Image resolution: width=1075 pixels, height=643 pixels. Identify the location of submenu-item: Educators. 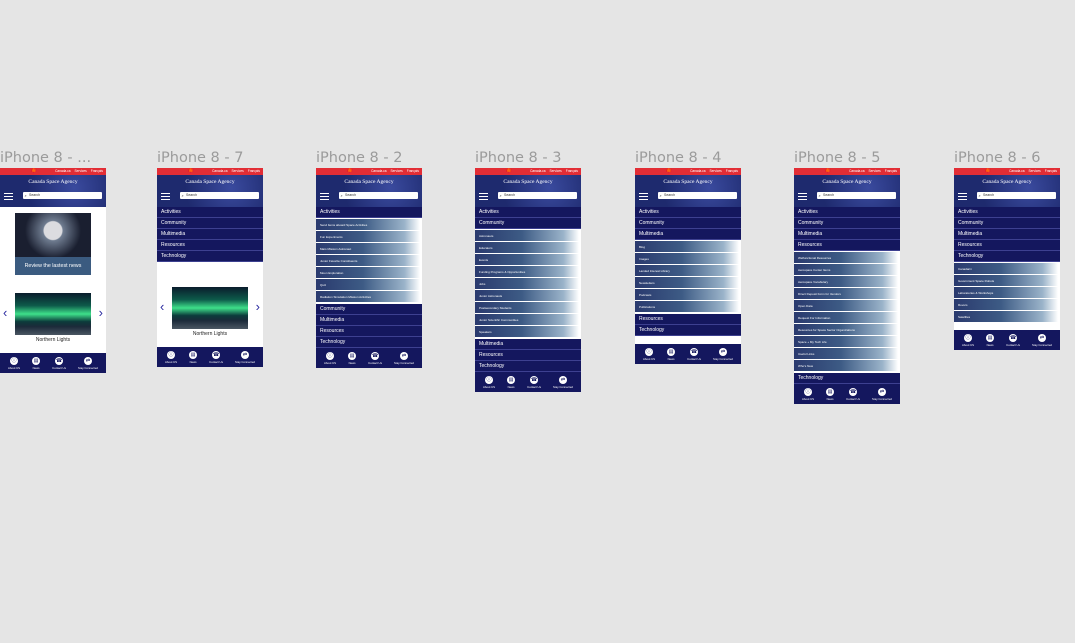
(527, 248).